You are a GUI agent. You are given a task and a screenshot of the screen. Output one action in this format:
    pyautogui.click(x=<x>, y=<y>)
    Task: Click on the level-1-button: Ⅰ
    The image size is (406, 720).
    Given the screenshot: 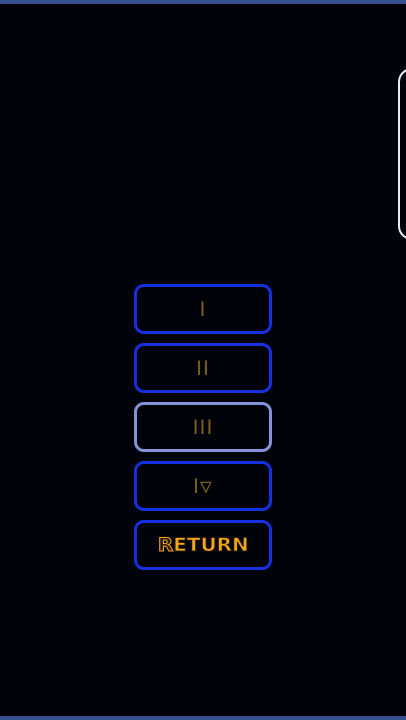 What is the action you would take?
    pyautogui.click(x=203, y=309)
    